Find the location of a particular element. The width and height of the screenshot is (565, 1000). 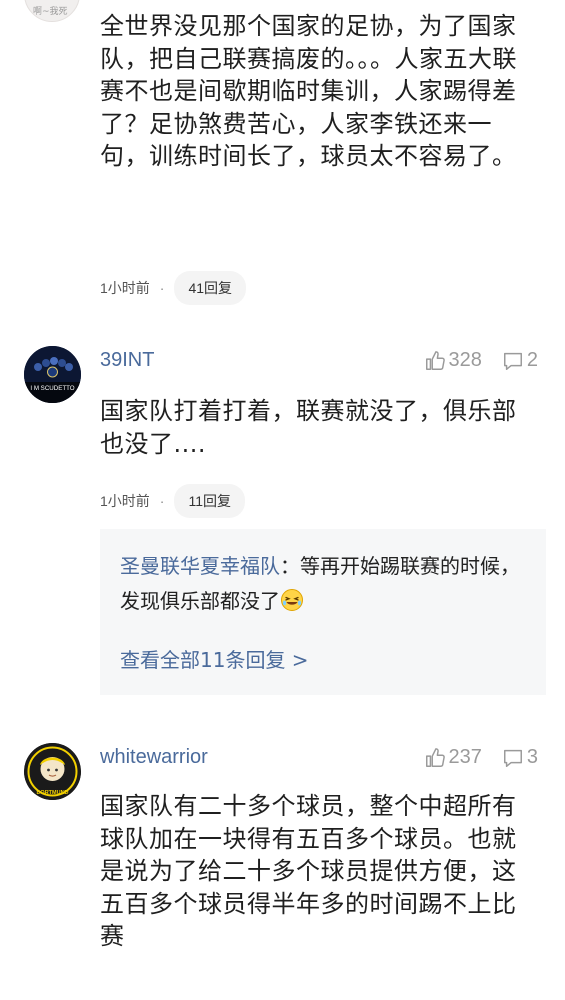

reply-button: 3 is located at coordinates (520, 757).